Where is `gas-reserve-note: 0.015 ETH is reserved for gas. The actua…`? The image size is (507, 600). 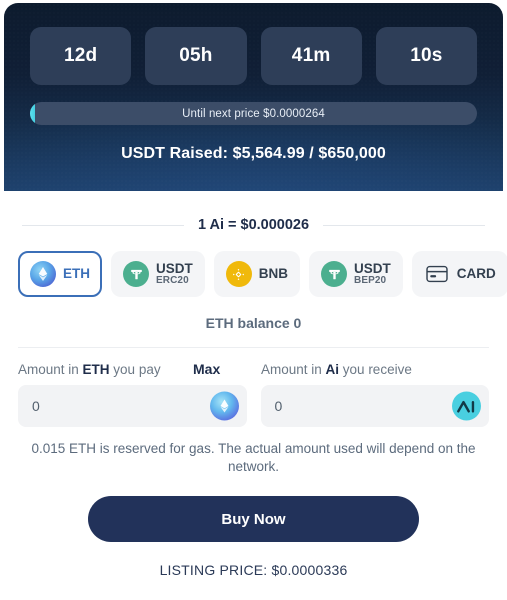
gas-reserve-note: 0.015 ETH is reserved for gas. The actua… is located at coordinates (253, 458).